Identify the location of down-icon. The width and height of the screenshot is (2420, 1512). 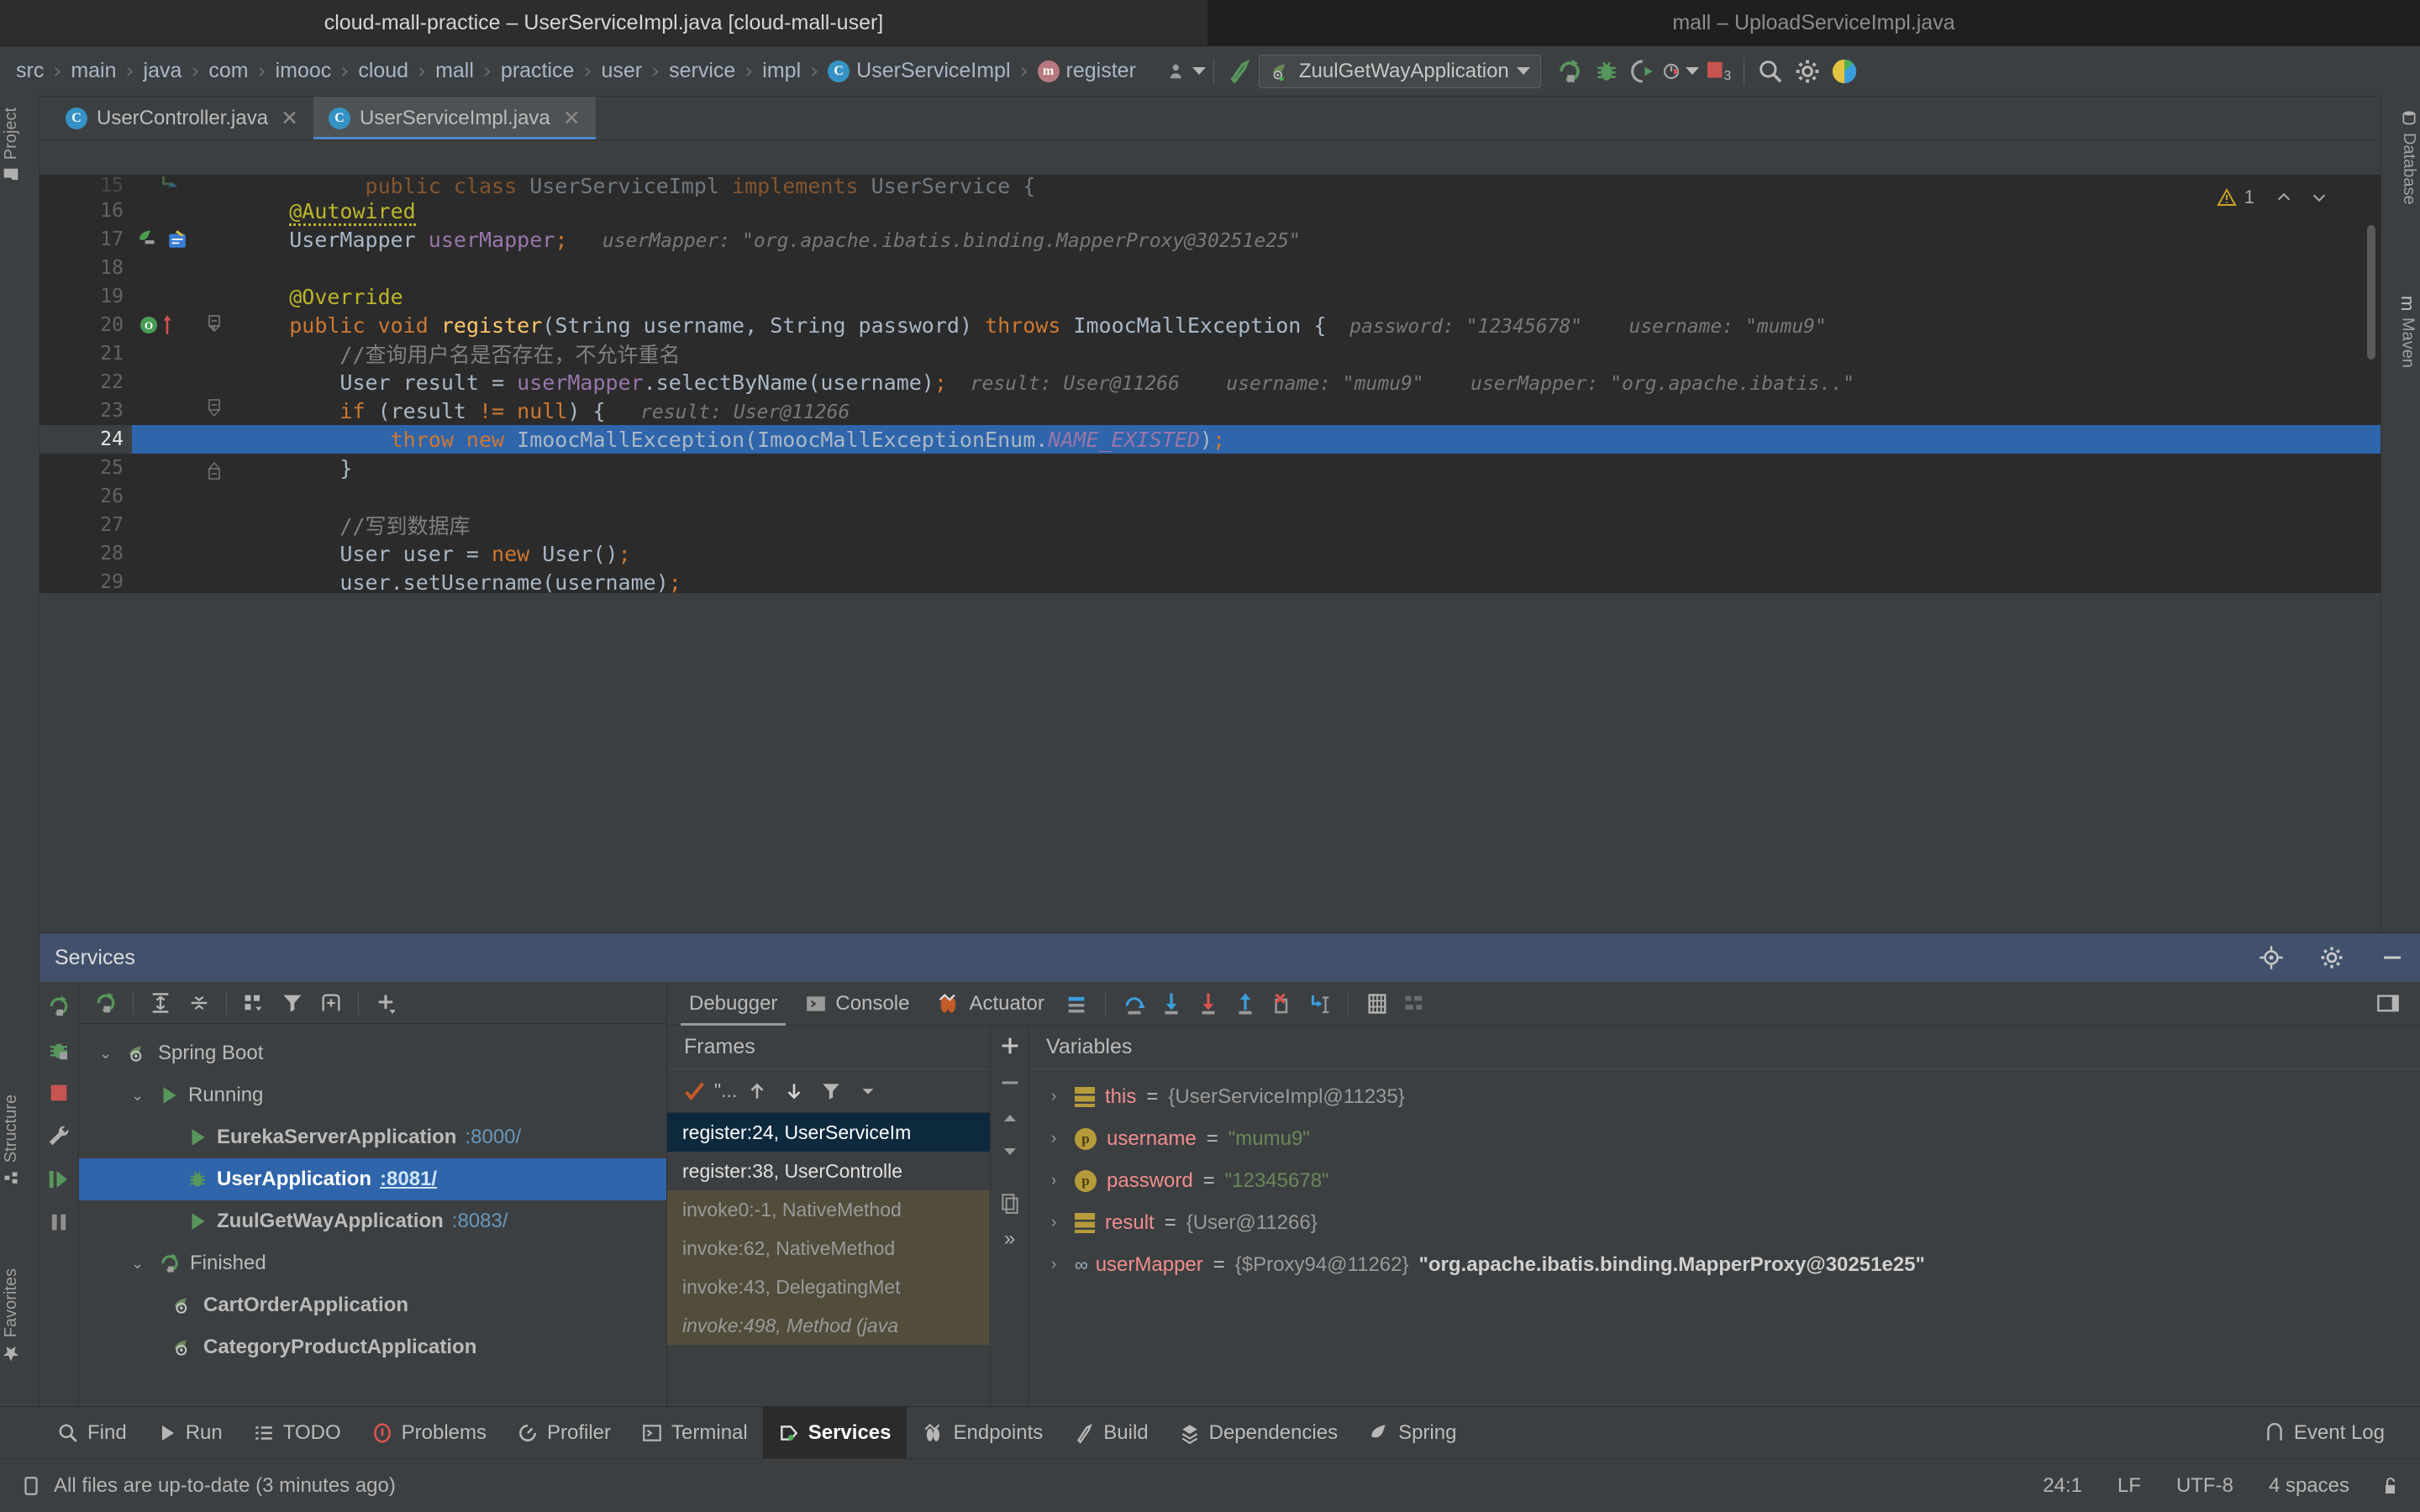
(794, 1091).